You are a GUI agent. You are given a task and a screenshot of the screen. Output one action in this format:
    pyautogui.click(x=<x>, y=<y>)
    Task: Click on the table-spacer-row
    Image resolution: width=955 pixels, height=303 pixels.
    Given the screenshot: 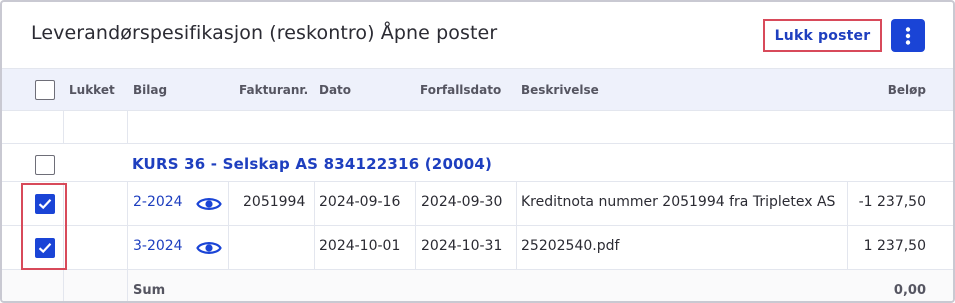 What is the action you would take?
    pyautogui.click(x=477, y=126)
    